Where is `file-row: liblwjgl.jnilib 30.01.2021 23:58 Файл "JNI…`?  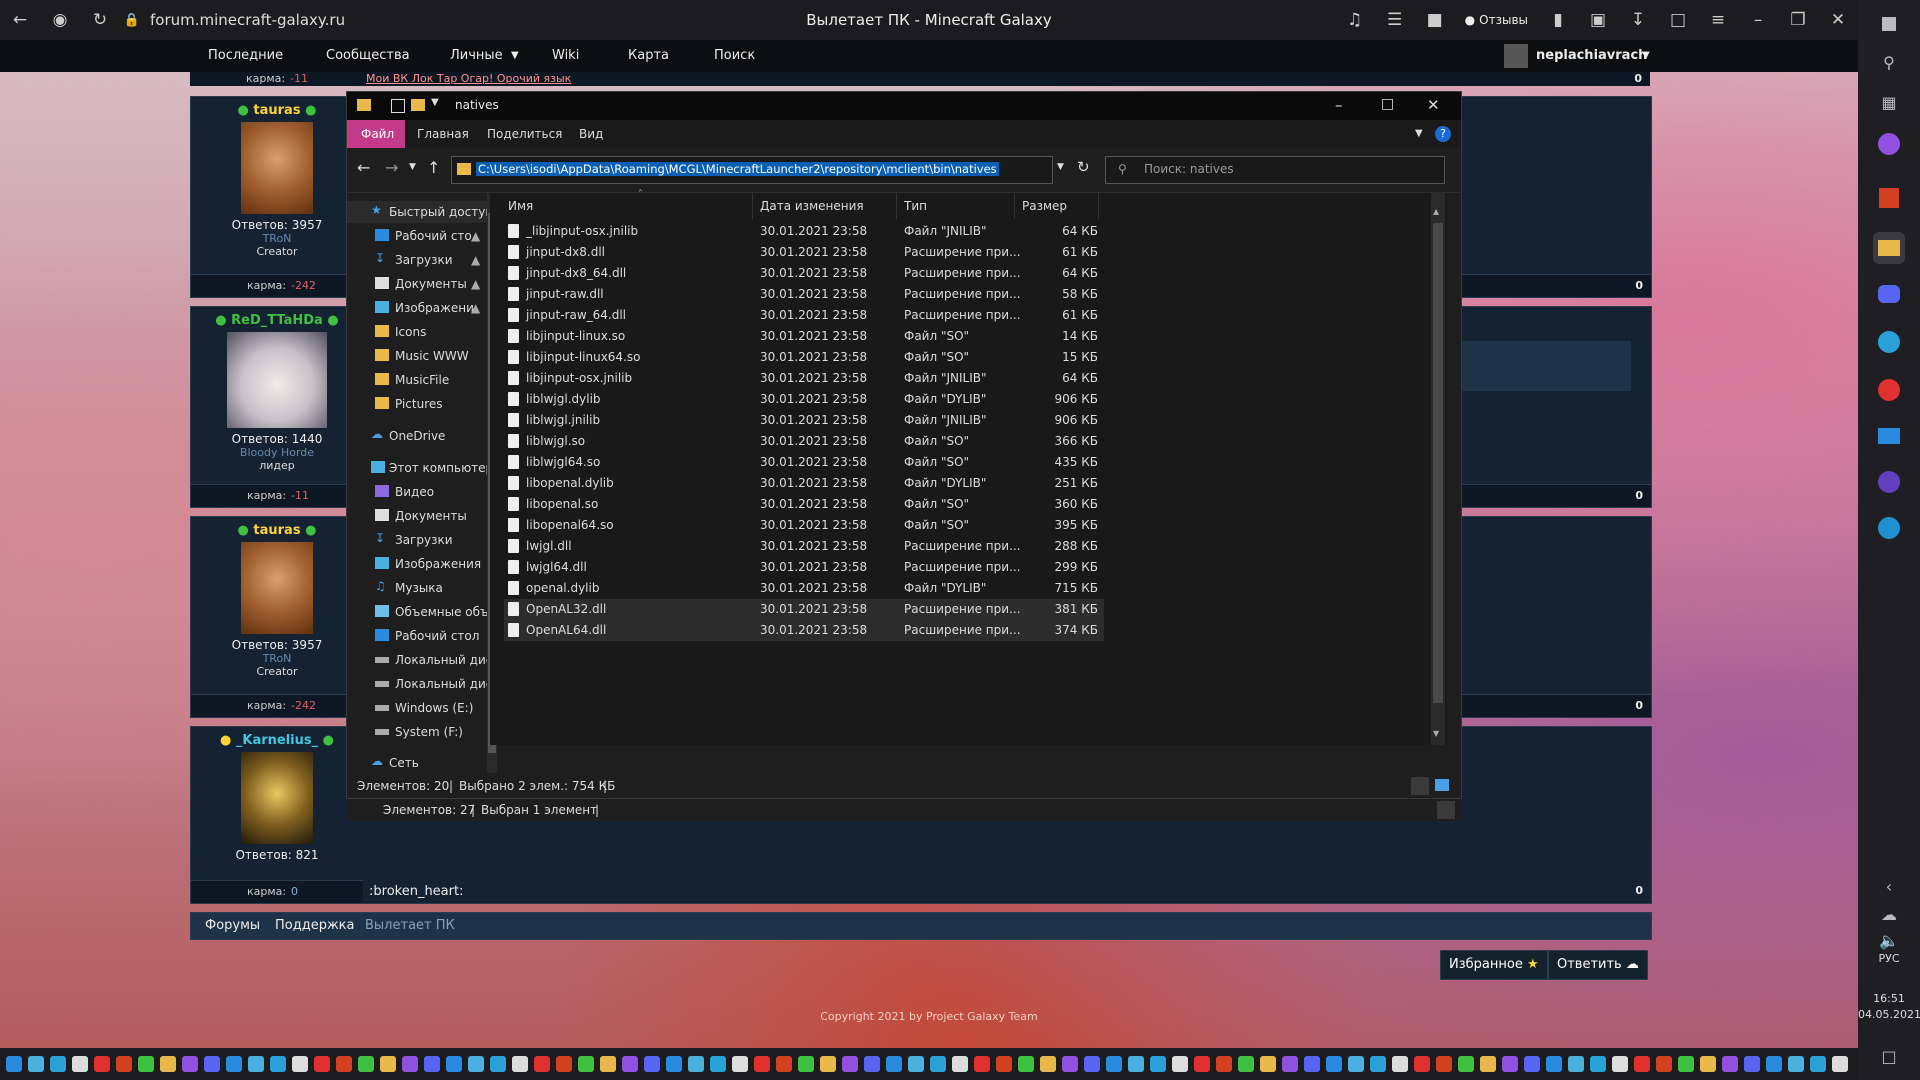 file-row: liblwjgl.jnilib 30.01.2021 23:58 Файл "JNI… is located at coordinates (804, 420).